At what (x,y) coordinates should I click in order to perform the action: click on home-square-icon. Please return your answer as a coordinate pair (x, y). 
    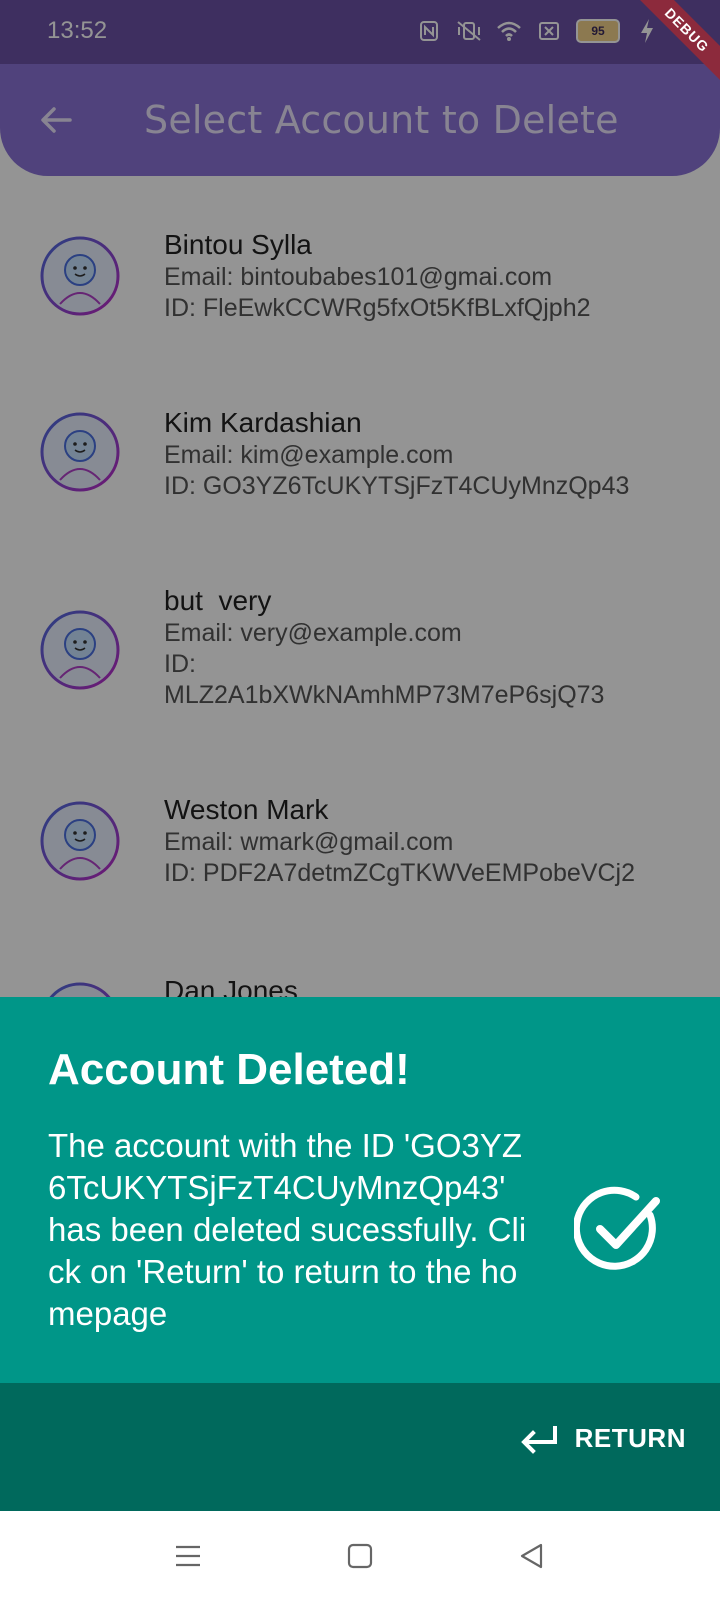
    Looking at the image, I should click on (360, 1556).